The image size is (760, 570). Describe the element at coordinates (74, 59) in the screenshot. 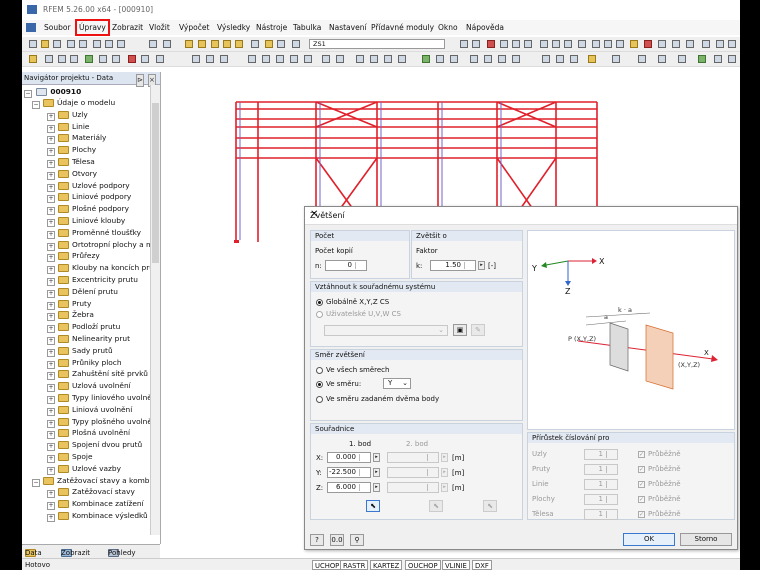

I see `polyline-tool-icon` at that location.